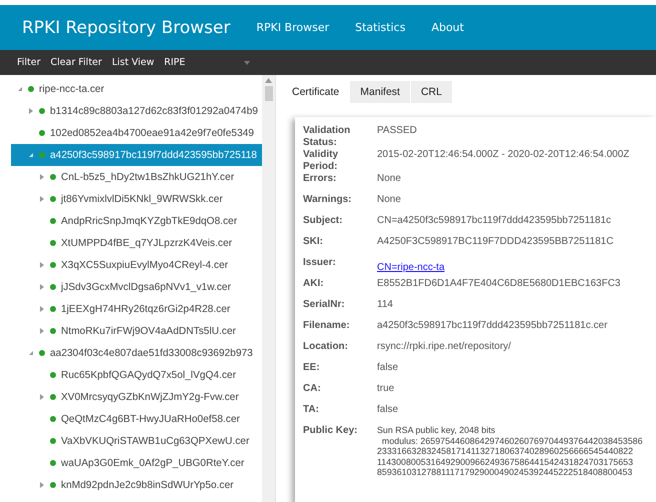 The height and width of the screenshot is (502, 656). Describe the element at coordinates (492, 326) in the screenshot. I see `field-value: a4250f3c598917bc119f7ddd423595bb7251181c.cer` at that location.